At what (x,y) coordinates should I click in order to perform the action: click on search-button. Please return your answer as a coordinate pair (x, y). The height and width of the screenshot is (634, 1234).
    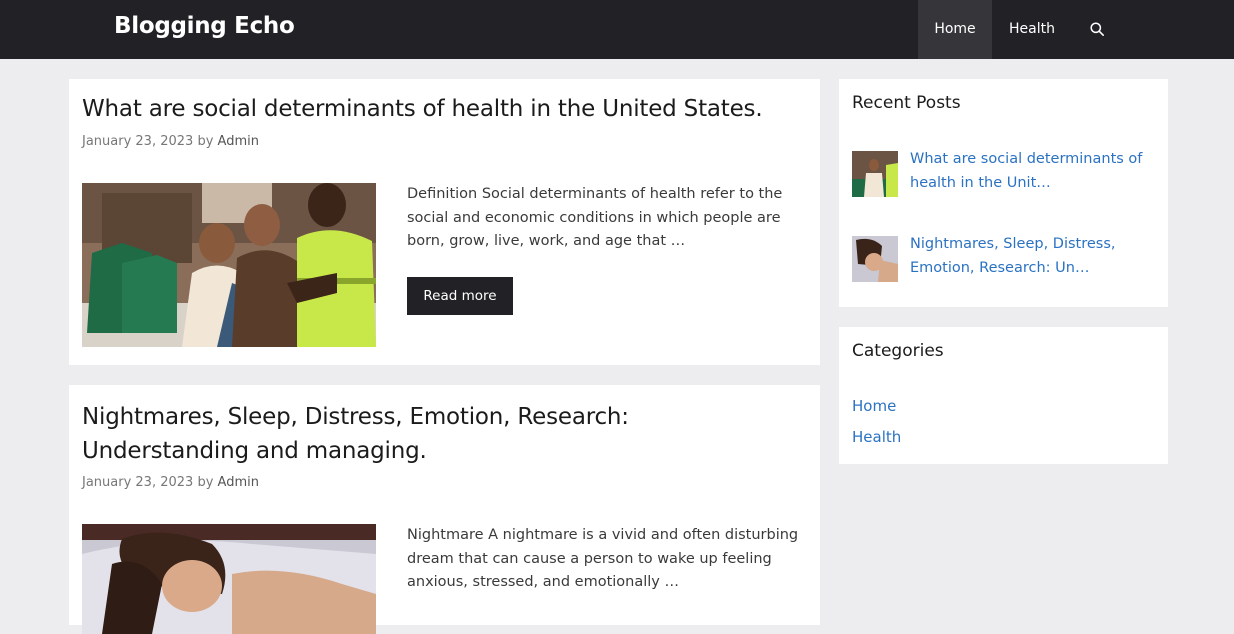
    Looking at the image, I should click on (1097, 29).